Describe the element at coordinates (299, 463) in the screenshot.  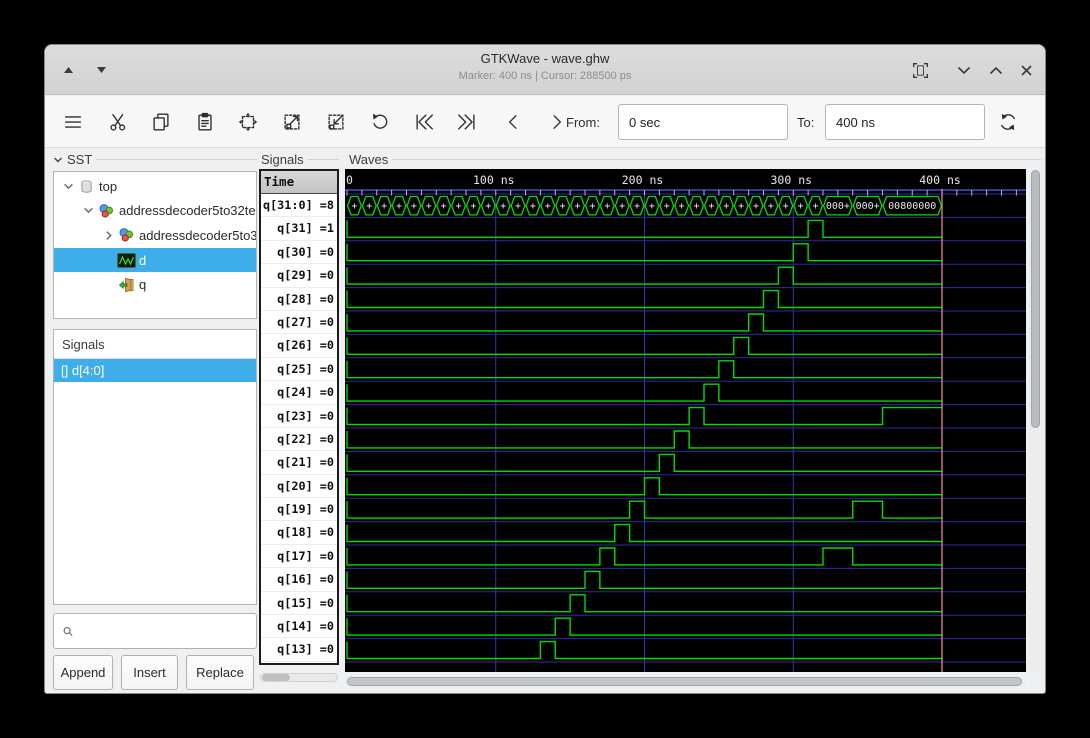
I see `signal-name-row: q[21] =0` at that location.